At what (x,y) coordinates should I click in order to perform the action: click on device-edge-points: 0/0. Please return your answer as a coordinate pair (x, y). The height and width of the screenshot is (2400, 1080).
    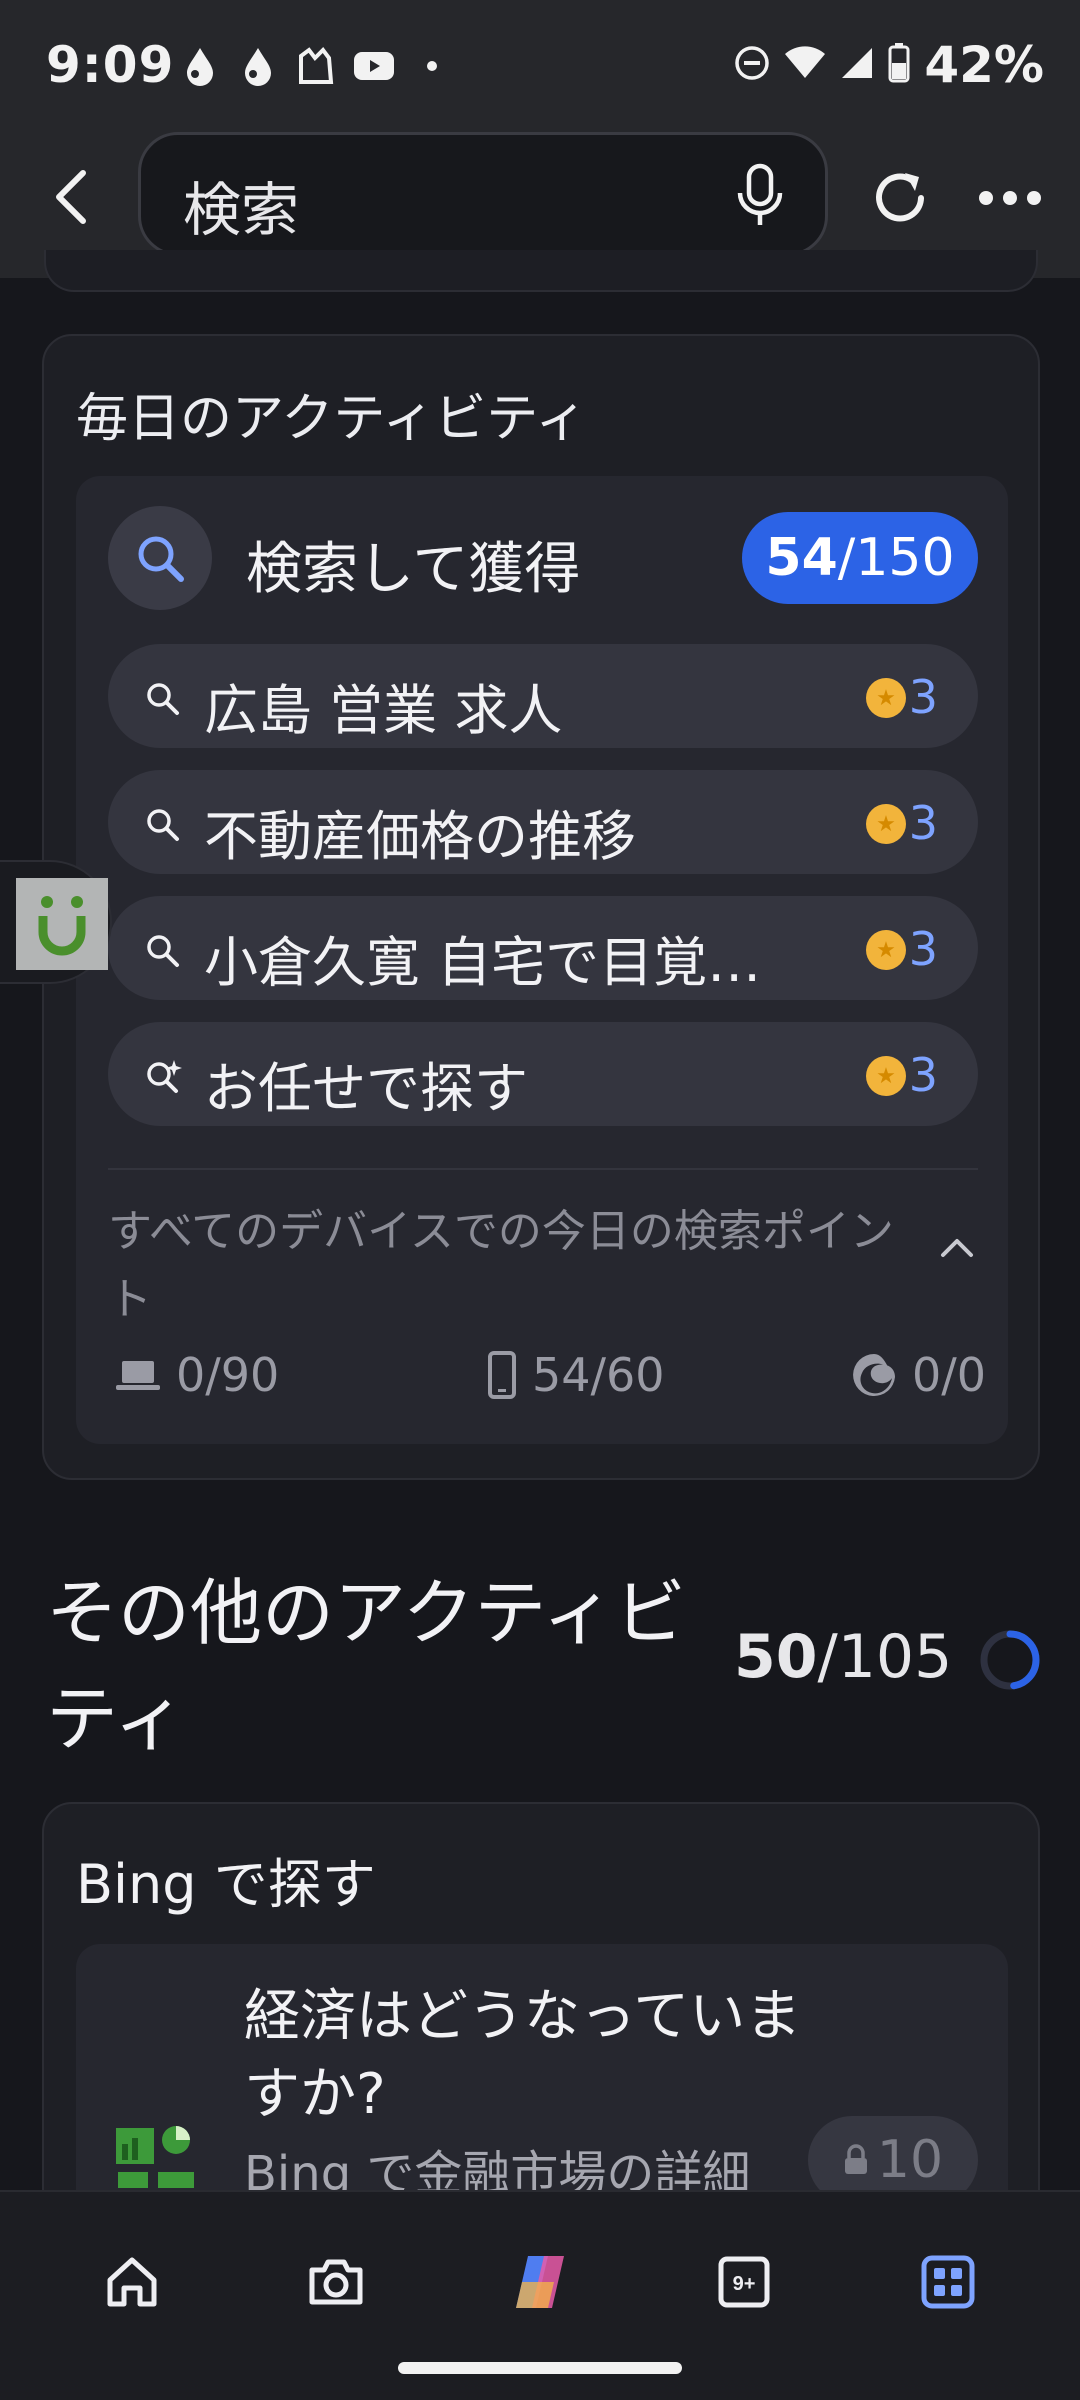
    Looking at the image, I should click on (949, 1375).